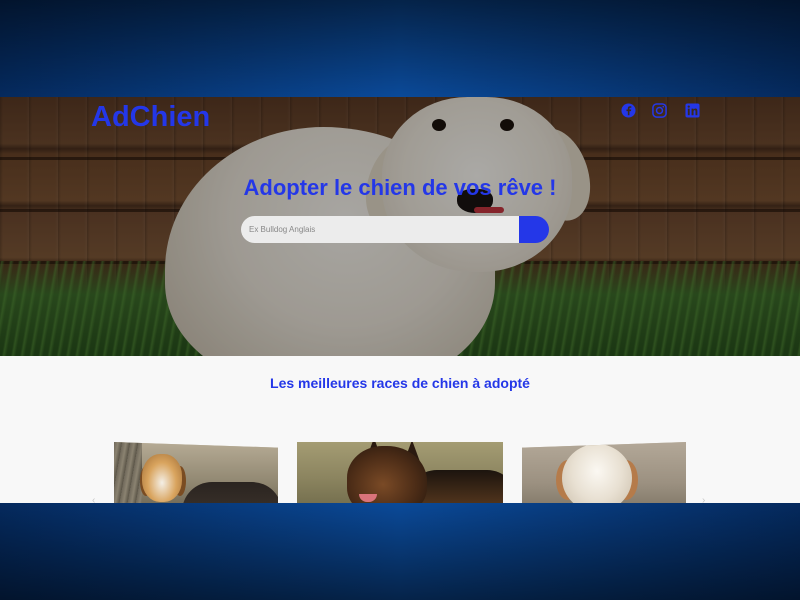 This screenshot has width=800, height=600. What do you see at coordinates (230, 492) in the screenshot?
I see `beagle-body` at bounding box center [230, 492].